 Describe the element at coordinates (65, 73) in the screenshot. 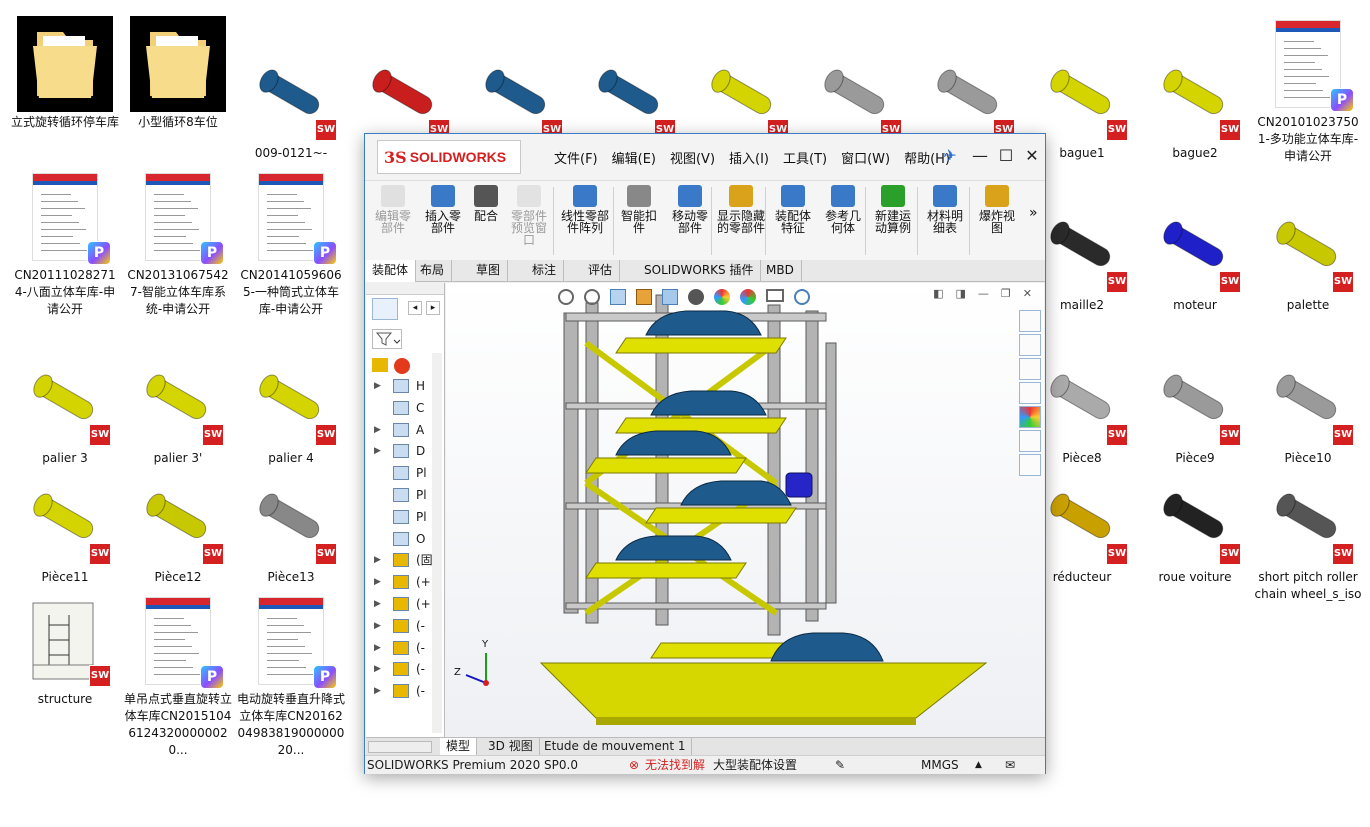

I see `desktop-file-folder: 立式旋转循环停车库` at that location.